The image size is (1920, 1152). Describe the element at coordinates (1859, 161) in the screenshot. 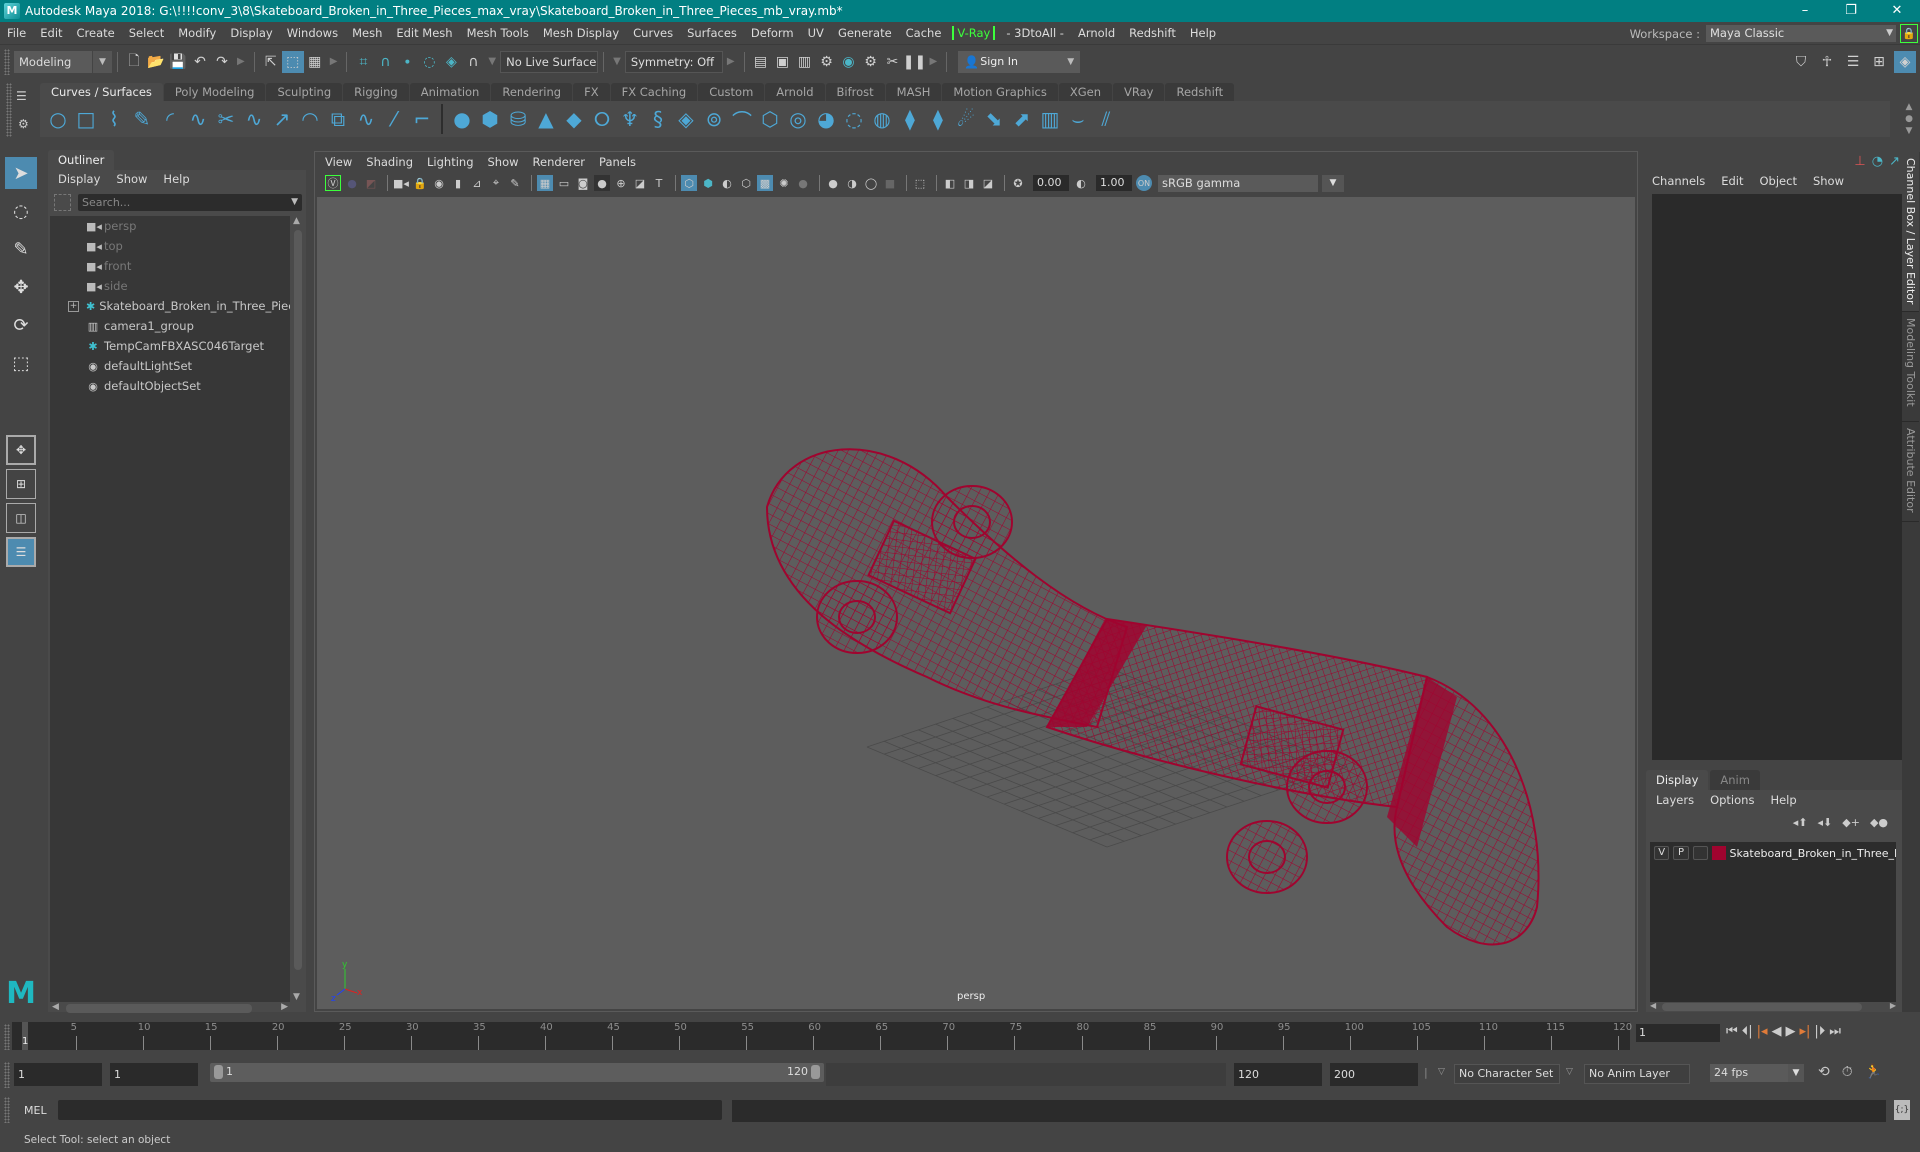

I see `manipulator-icon: ⊥` at that location.